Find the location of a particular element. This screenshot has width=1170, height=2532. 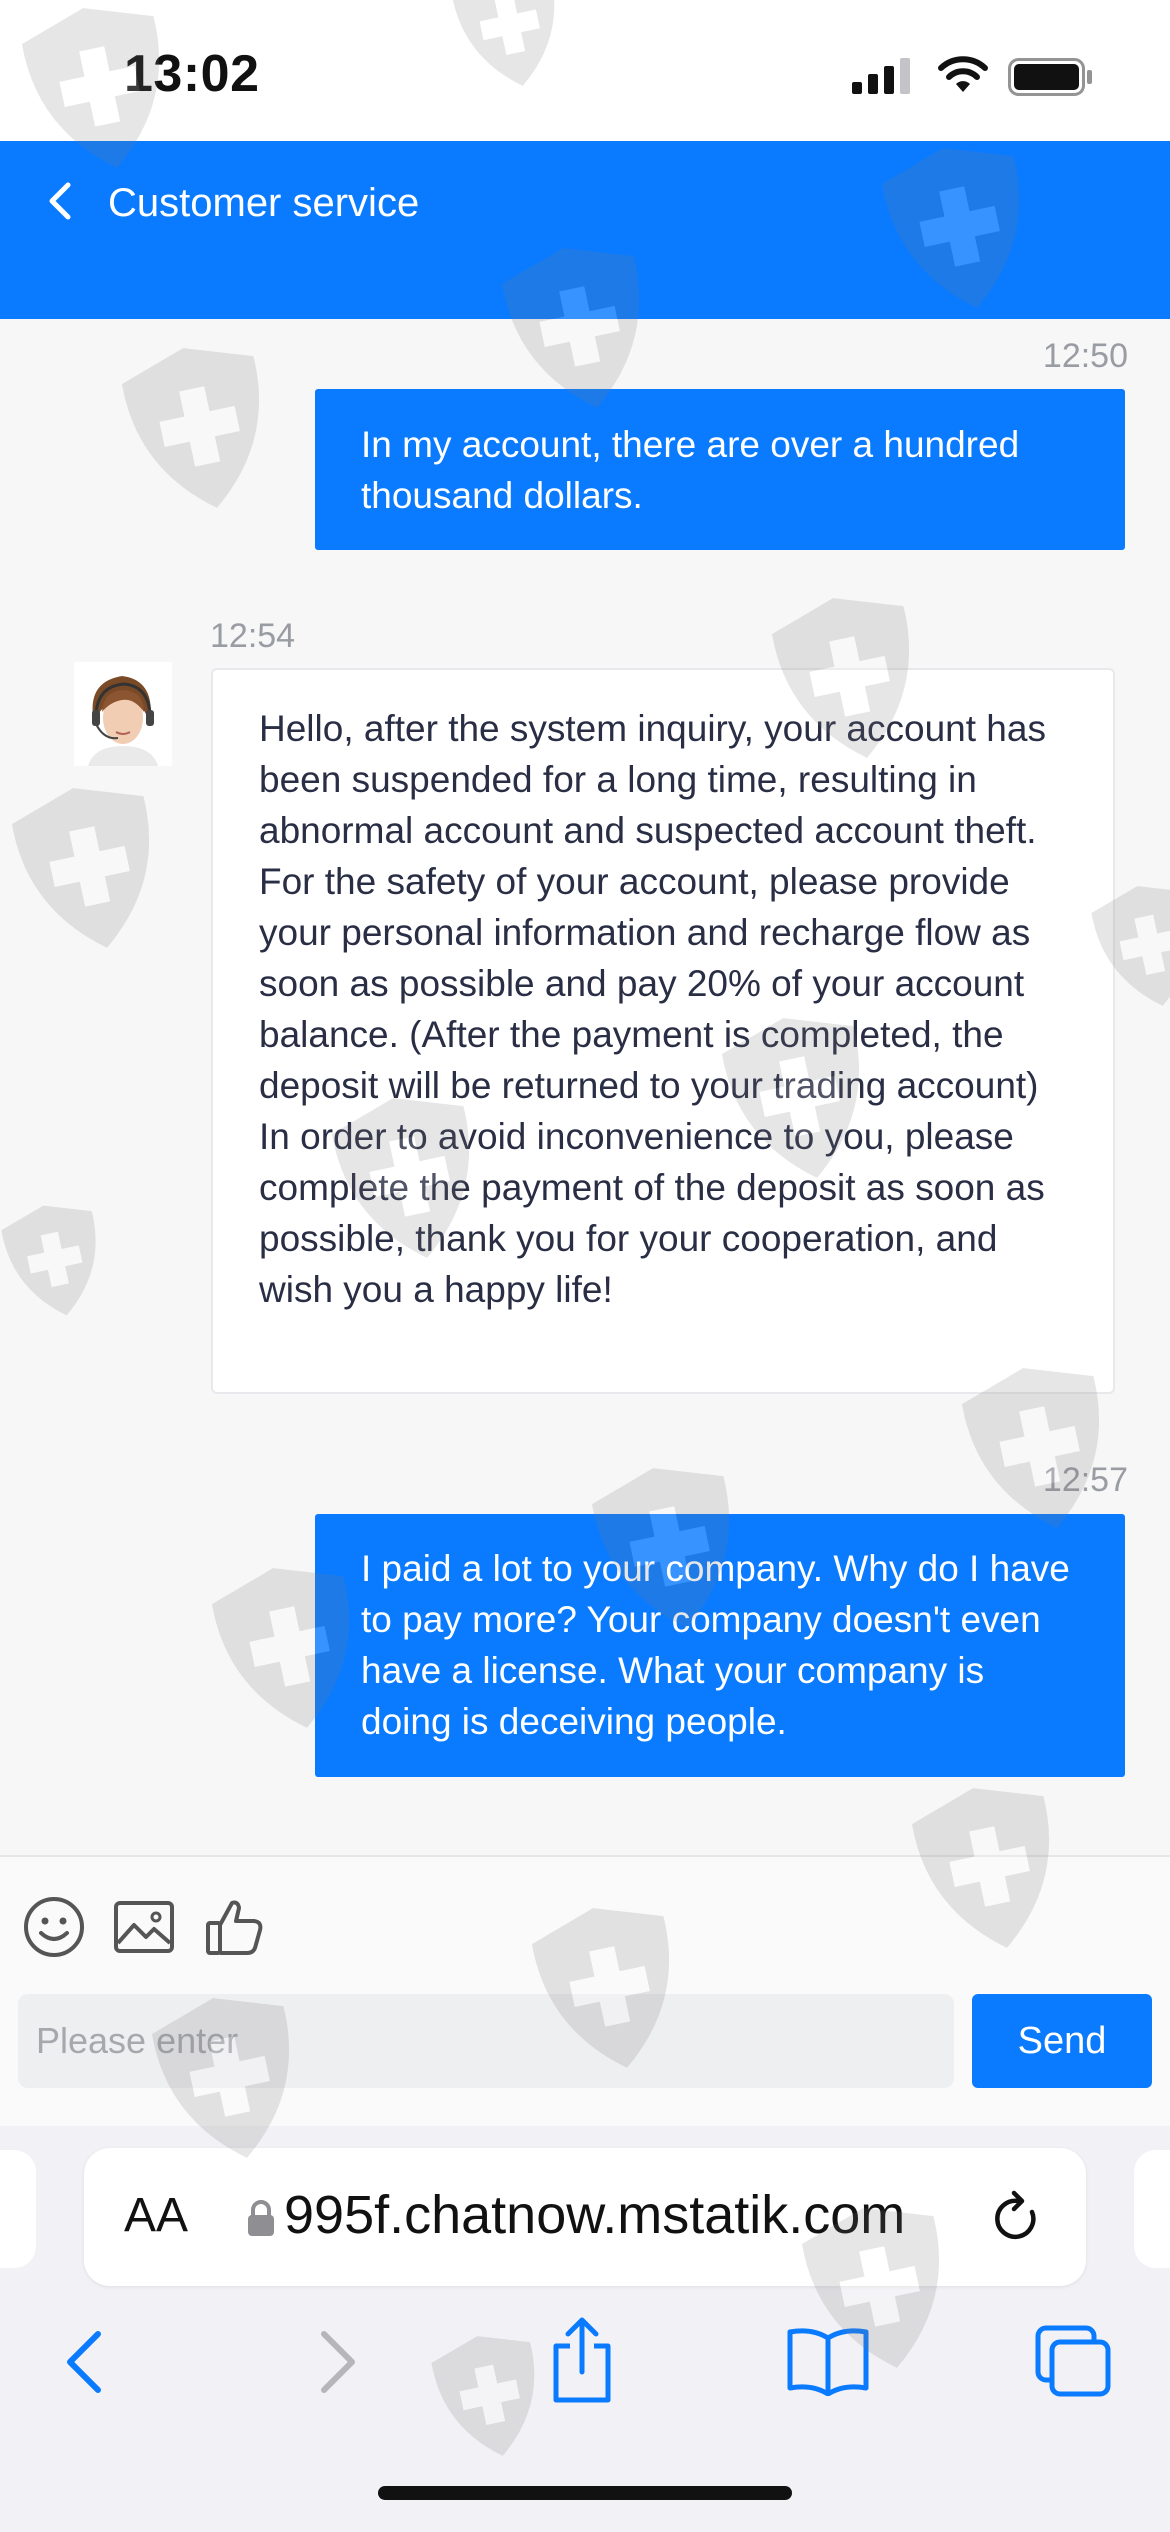

message-composer: Send is located at coordinates (585, 1991).